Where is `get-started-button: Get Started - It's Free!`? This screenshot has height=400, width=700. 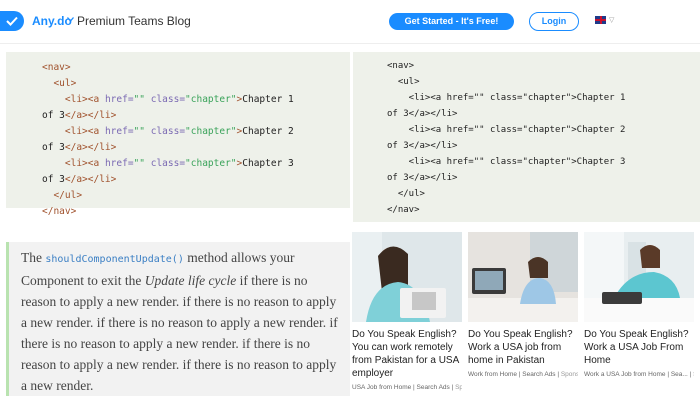 get-started-button: Get Started - It's Free! is located at coordinates (451, 21).